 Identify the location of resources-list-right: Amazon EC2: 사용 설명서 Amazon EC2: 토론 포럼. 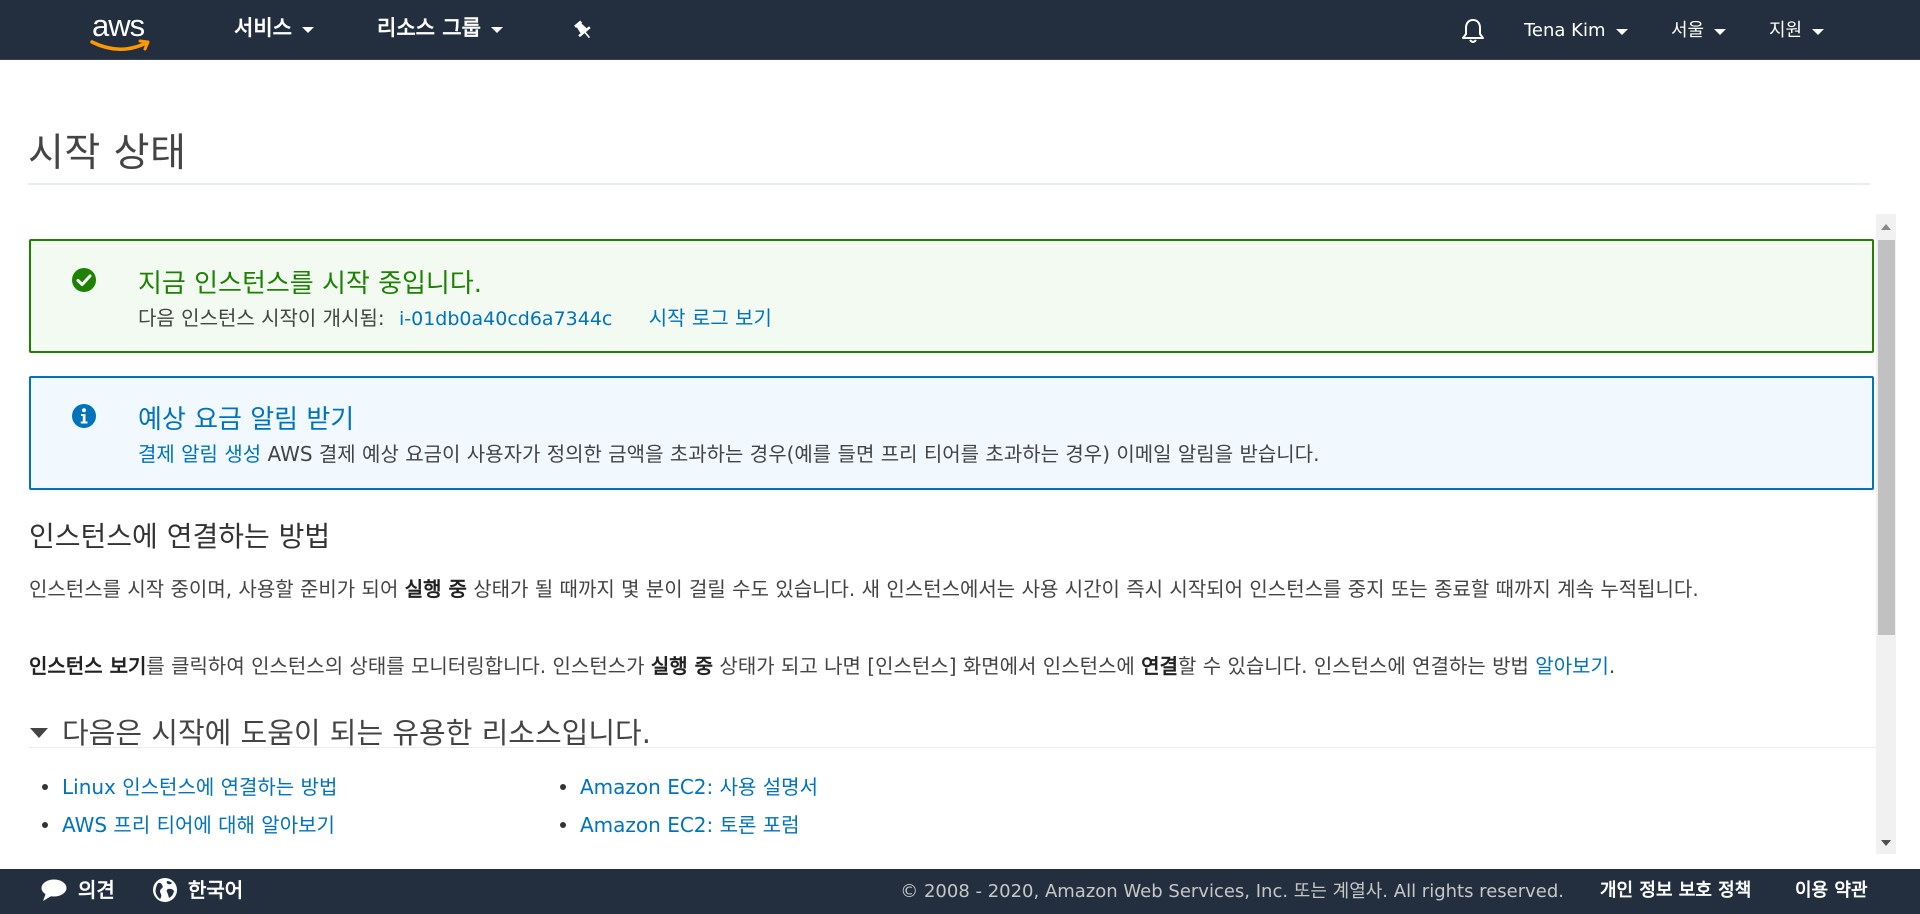
(689, 809).